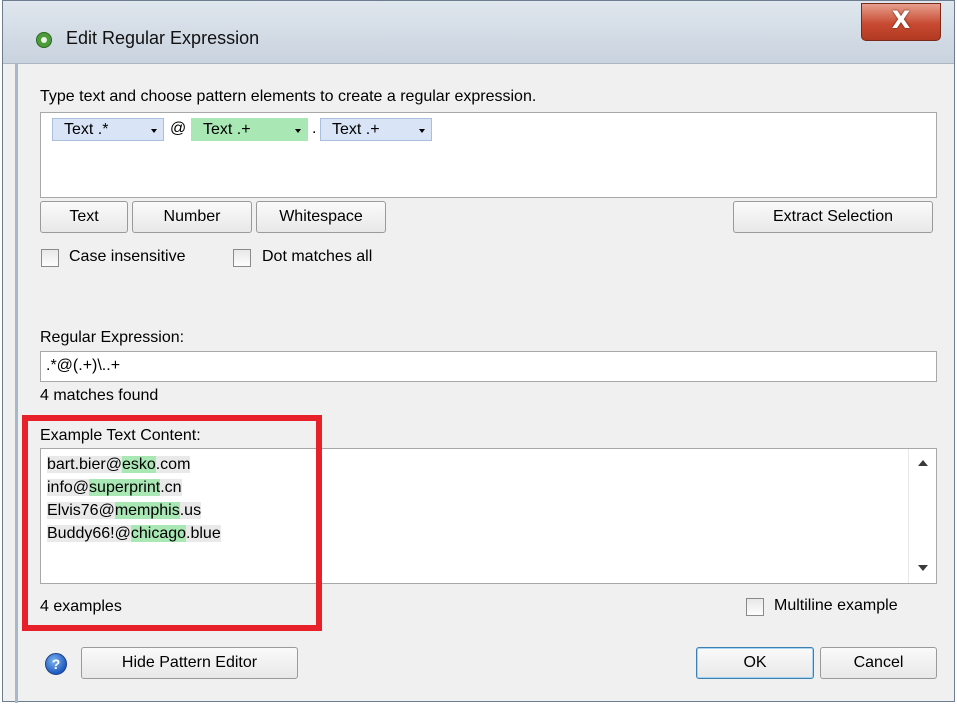 The height and width of the screenshot is (704, 957). What do you see at coordinates (488, 366) in the screenshot?
I see `regex-input: .*@(.+)\..+` at bounding box center [488, 366].